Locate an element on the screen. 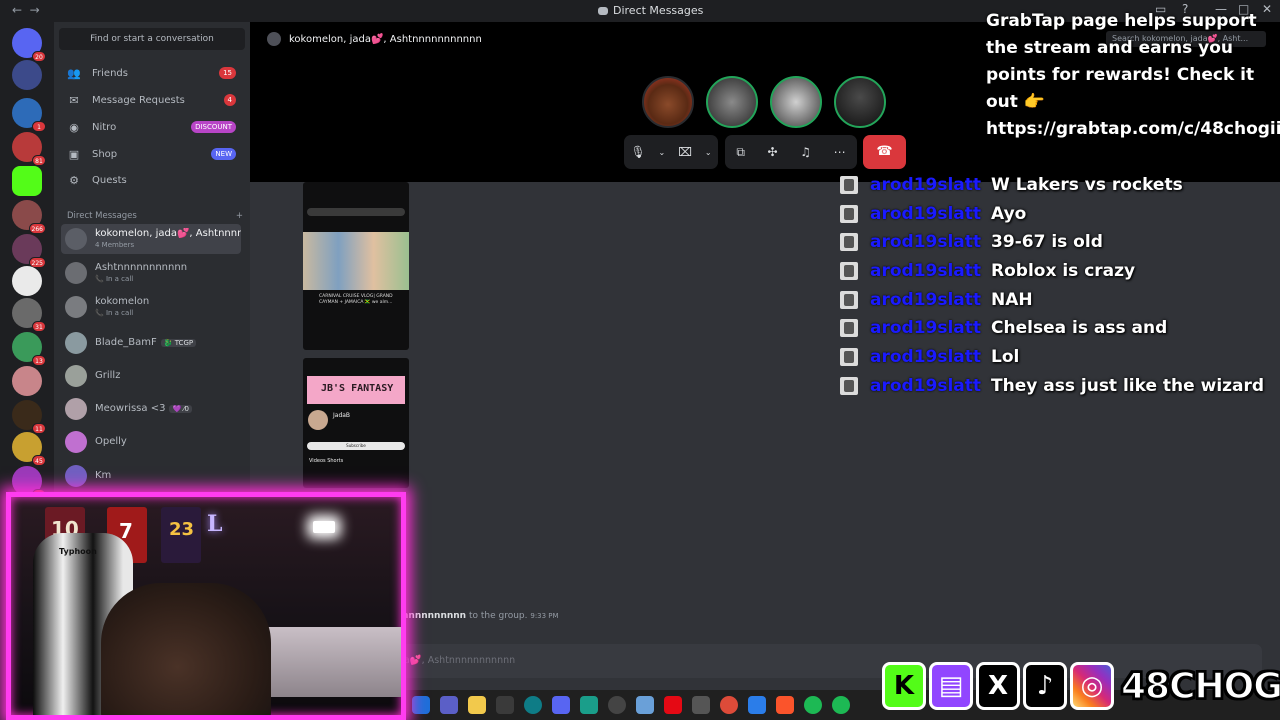  camera-off-icon: ⌧ is located at coordinates (685, 152).